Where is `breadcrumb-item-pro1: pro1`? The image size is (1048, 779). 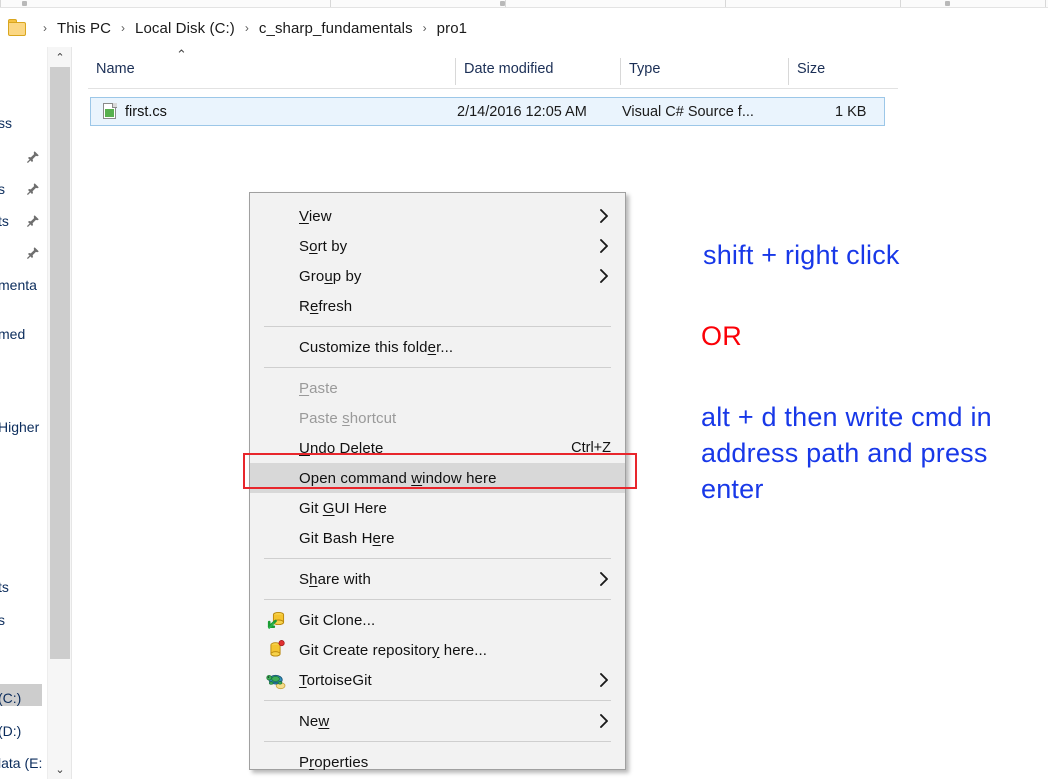 breadcrumb-item-pro1: pro1 is located at coordinates (452, 28).